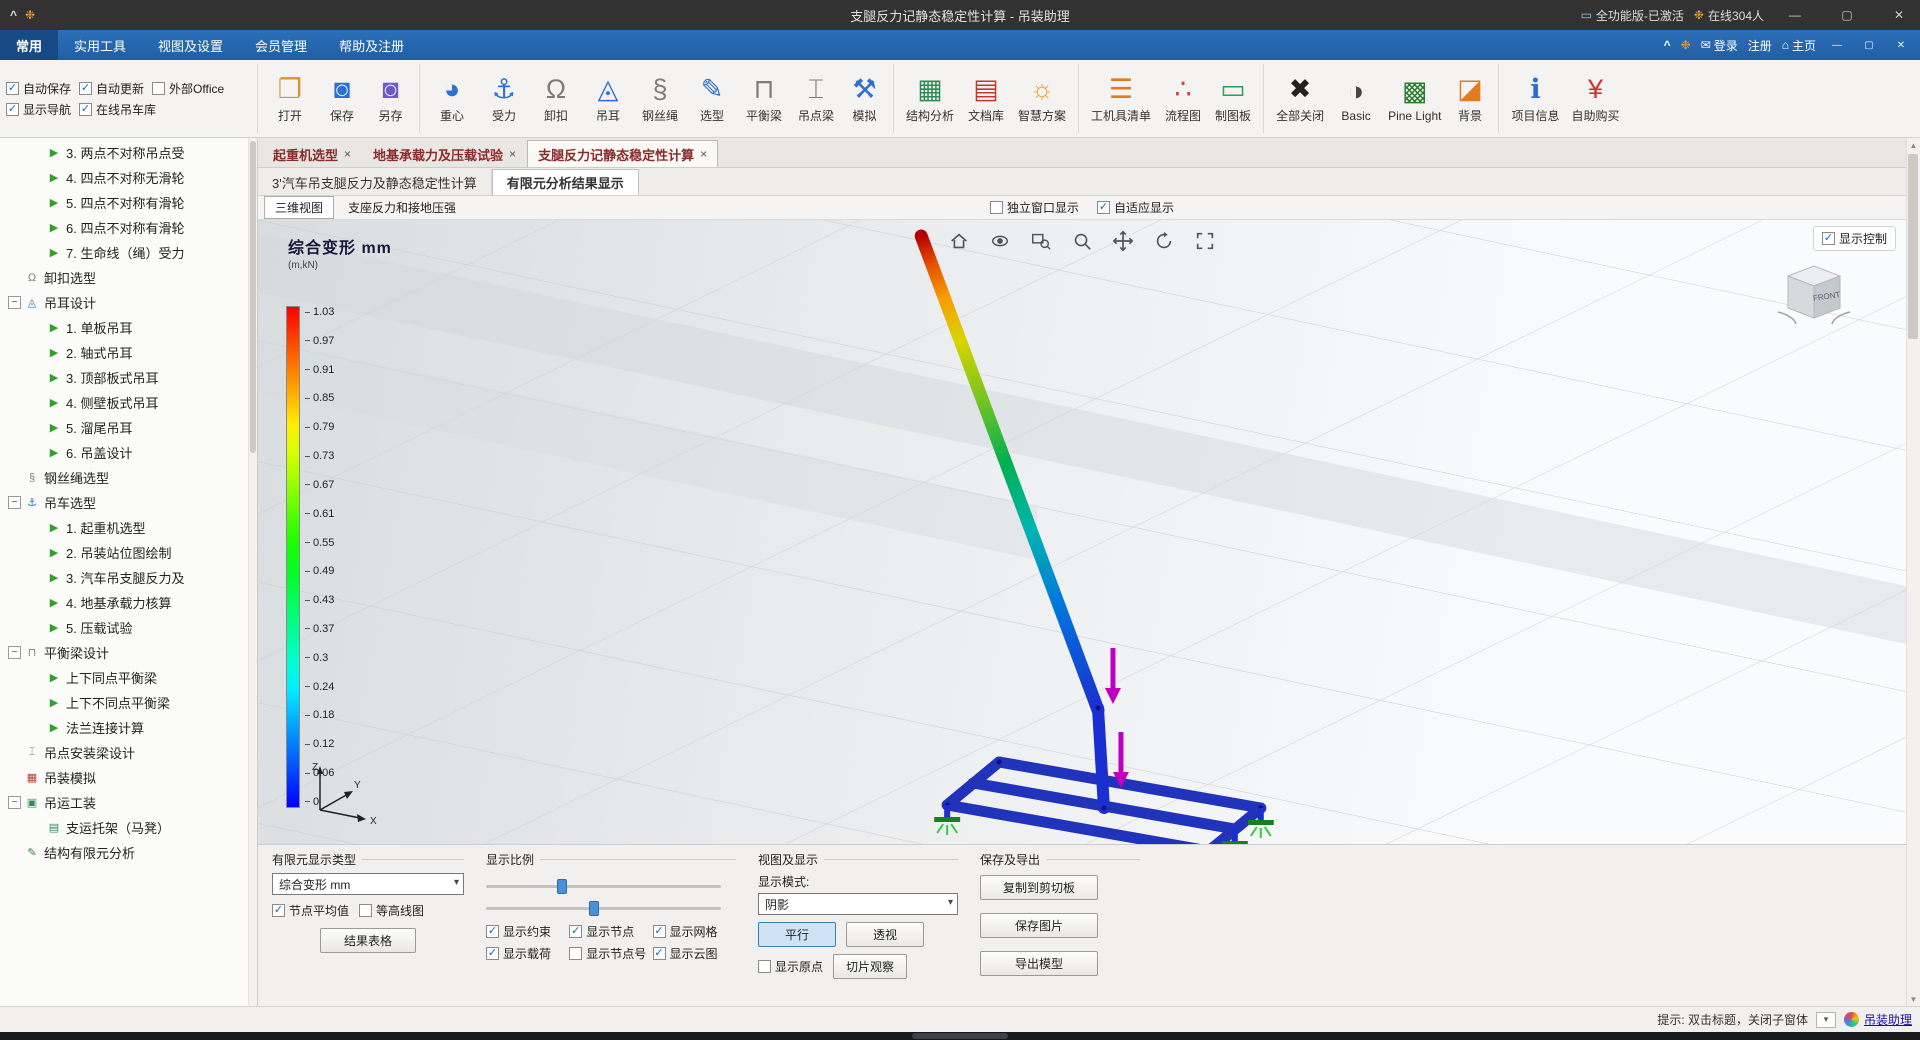 The width and height of the screenshot is (1920, 1040). Describe the element at coordinates (312, 153) in the screenshot. I see `document-tab: 起重机选型` at that location.